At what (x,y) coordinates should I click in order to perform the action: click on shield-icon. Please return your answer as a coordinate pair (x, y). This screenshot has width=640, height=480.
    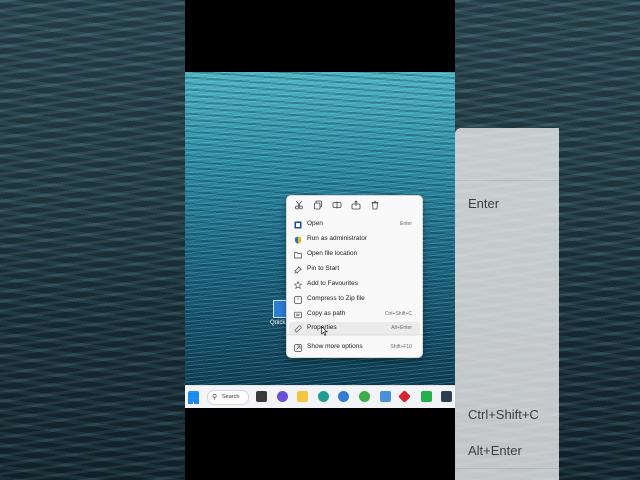
    Looking at the image, I should click on (298, 240).